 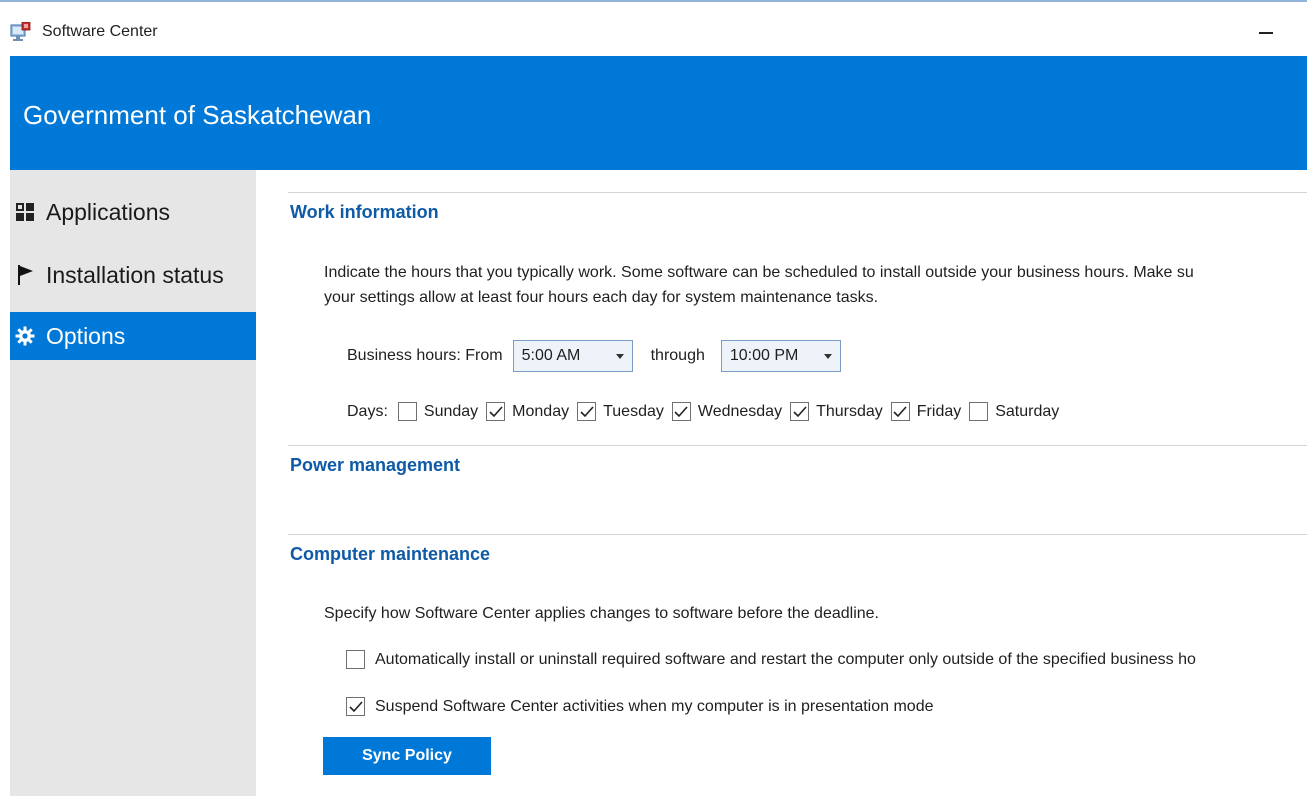 What do you see at coordinates (541, 411) in the screenshot?
I see `day-label: Monday` at bounding box center [541, 411].